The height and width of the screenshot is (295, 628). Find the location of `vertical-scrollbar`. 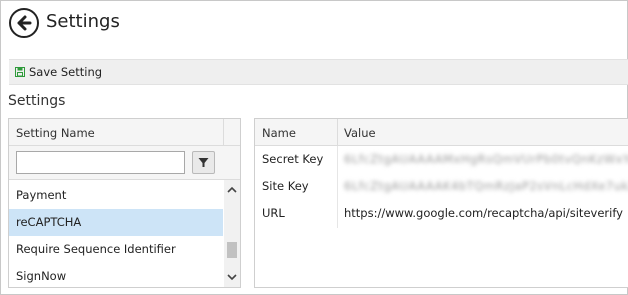

vertical-scrollbar is located at coordinates (232, 233).